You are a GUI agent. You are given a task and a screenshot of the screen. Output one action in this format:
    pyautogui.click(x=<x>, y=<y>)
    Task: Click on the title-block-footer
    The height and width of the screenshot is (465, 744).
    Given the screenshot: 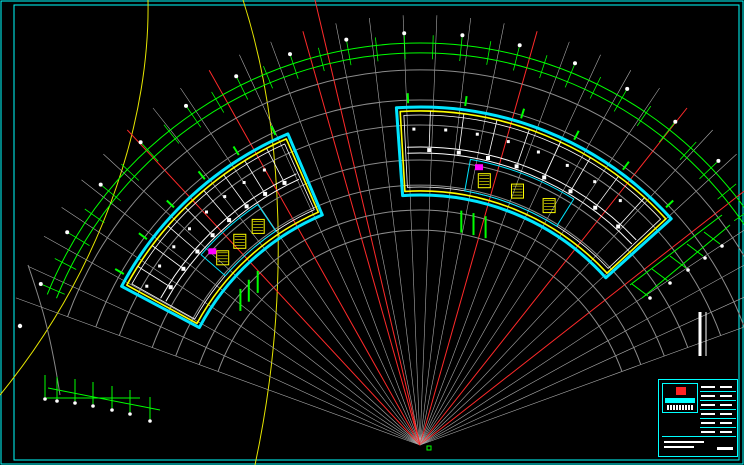 What is the action you would take?
    pyautogui.click(x=698, y=445)
    